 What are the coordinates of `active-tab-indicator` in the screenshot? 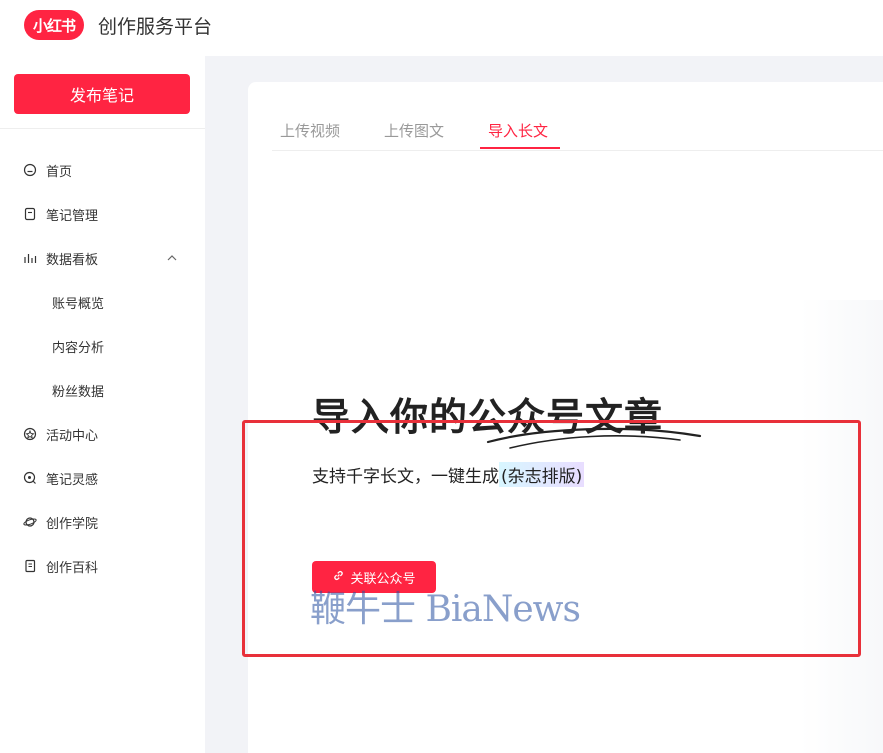 It's located at (520, 148).